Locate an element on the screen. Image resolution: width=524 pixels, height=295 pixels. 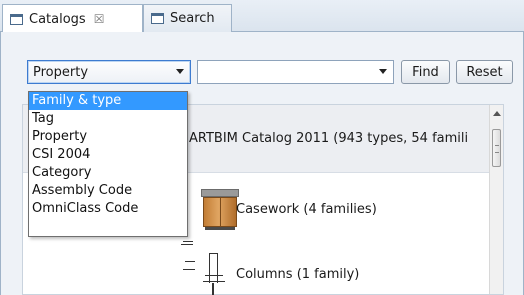
dropdown-option-family-type: Family & type is located at coordinates (108, 101).